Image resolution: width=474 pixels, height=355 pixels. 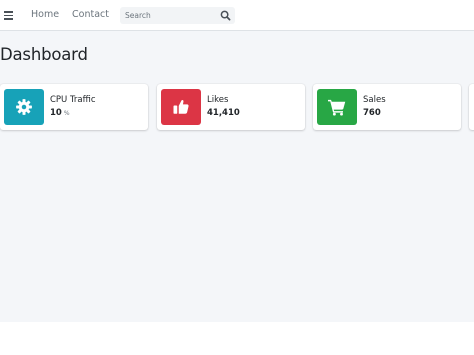 I want to click on info-box-value: 760, so click(x=372, y=113).